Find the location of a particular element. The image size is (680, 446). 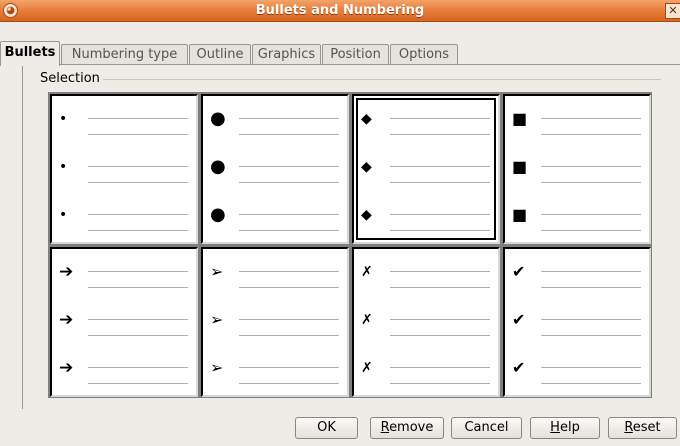

tab-position: Position is located at coordinates (355, 54).